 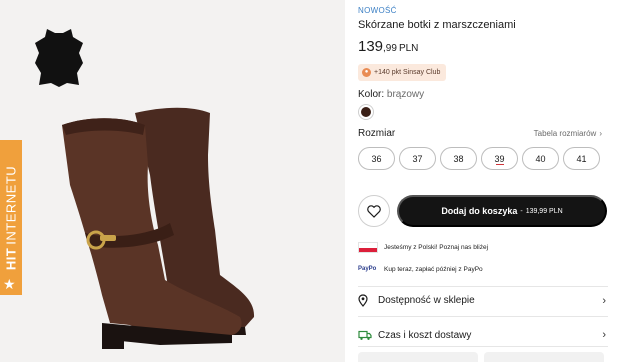 I want to click on color-value: brązowy, so click(x=405, y=94).